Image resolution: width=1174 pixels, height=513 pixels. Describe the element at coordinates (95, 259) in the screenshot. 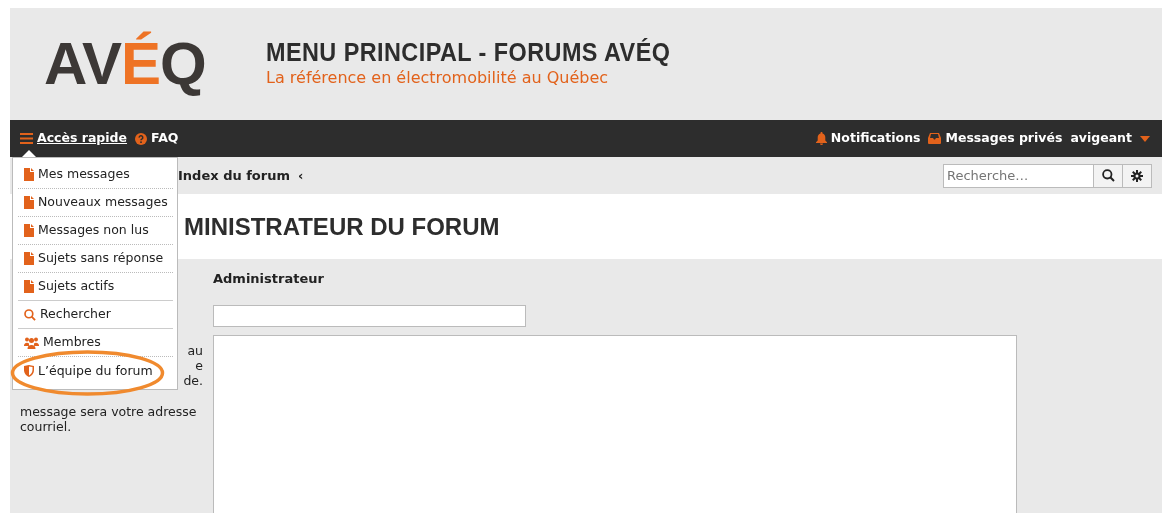

I see `menu-item: Sujets sans réponse` at that location.